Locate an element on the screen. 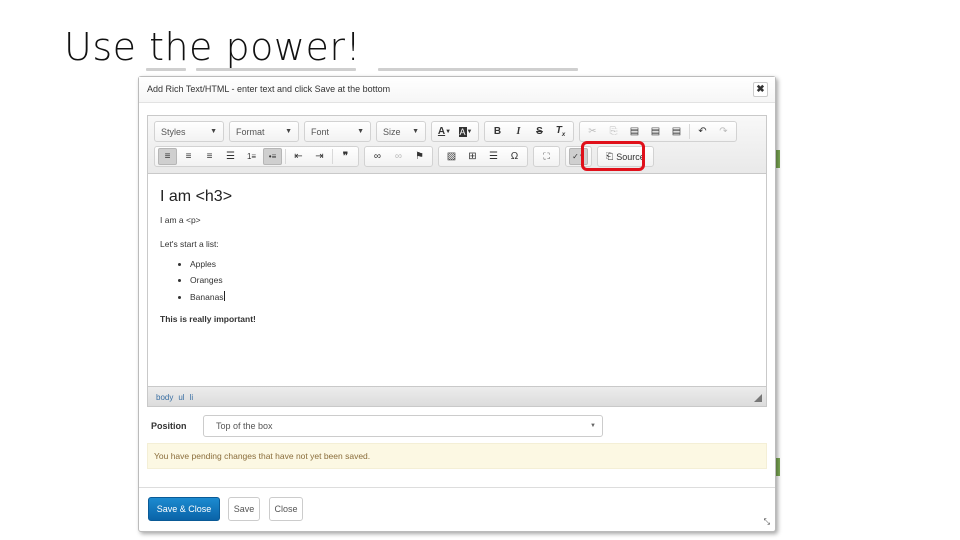  redo-icon: ↷ is located at coordinates (723, 131).